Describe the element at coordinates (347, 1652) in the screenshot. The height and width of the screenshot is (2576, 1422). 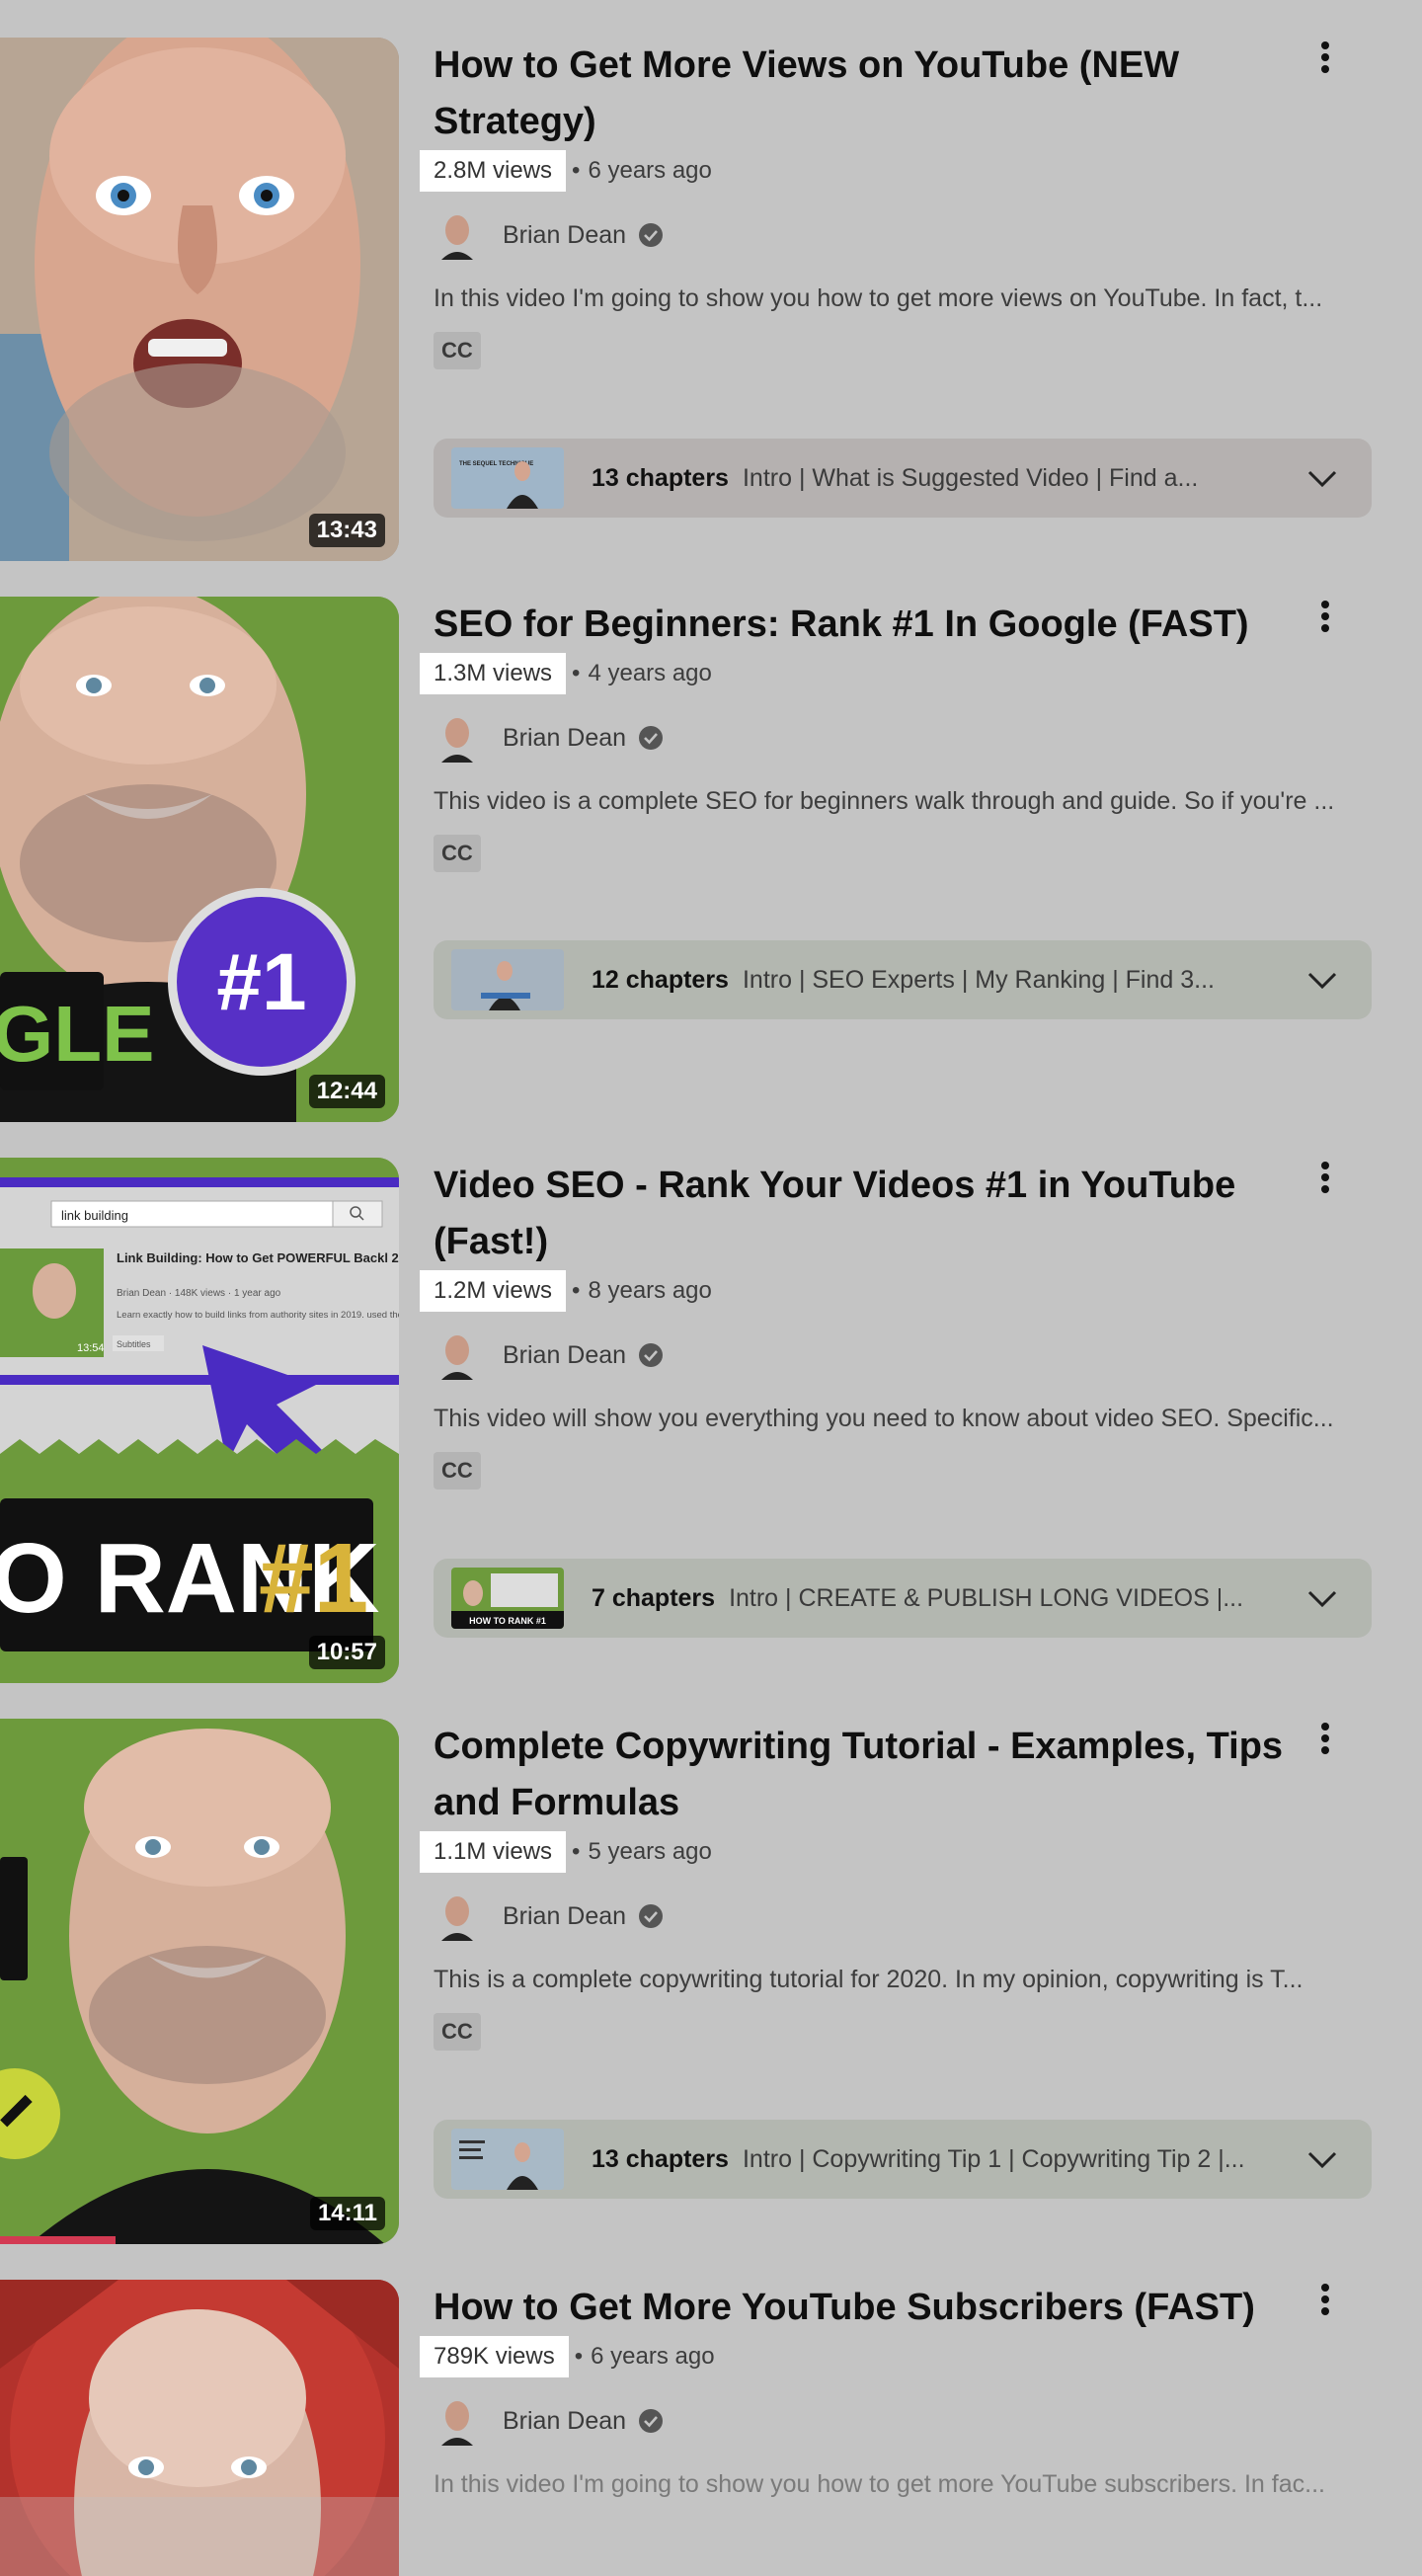
I see `video-duration: 10:57` at that location.